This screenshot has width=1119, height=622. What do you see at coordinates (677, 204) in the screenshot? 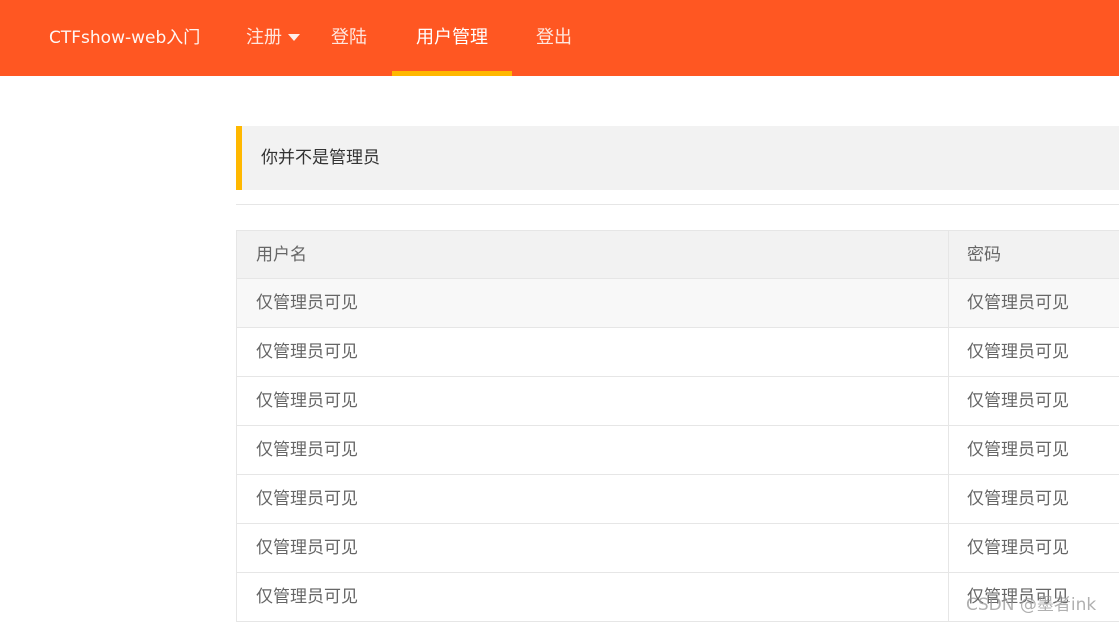
I see `divider` at bounding box center [677, 204].